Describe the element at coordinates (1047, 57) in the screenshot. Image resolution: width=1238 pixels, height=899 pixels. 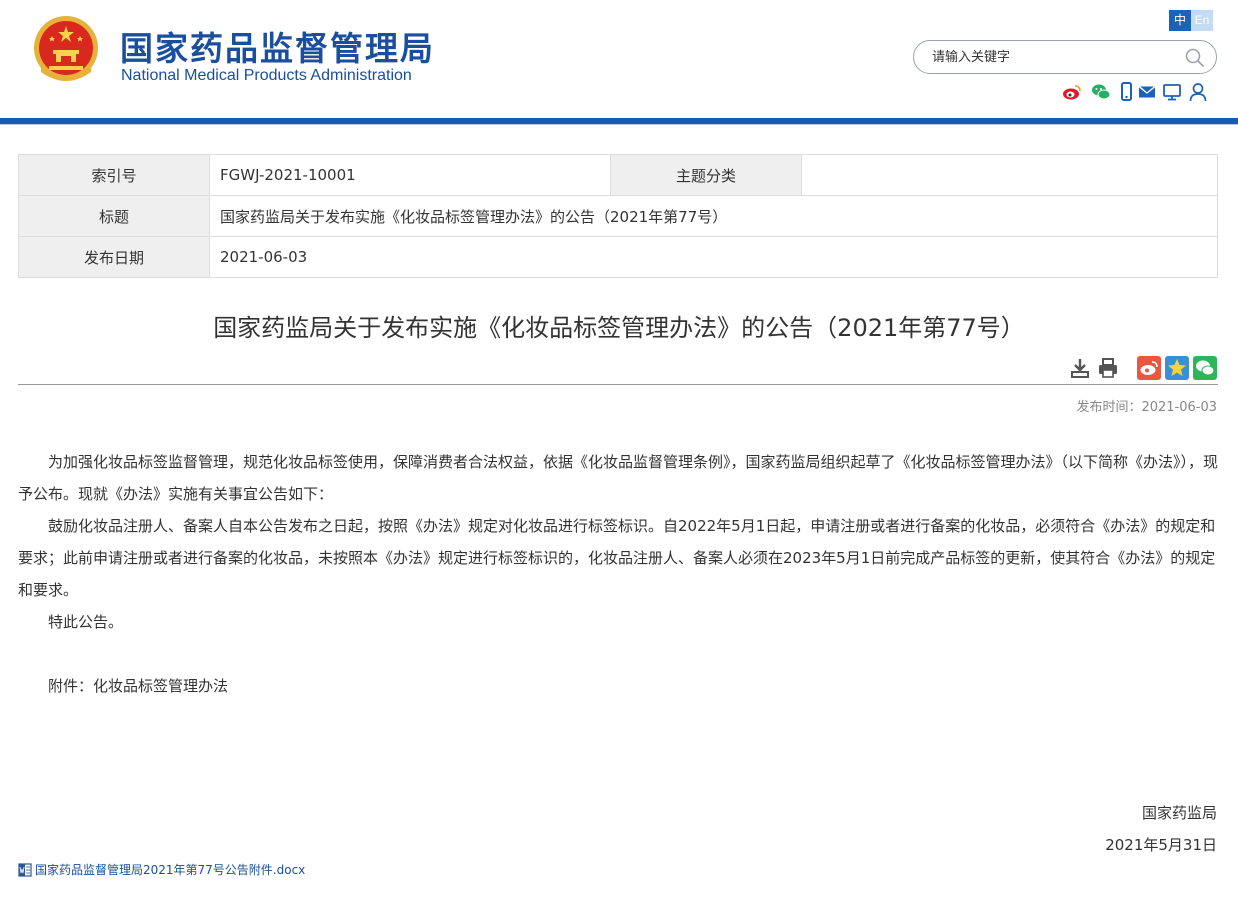
I see `search-input` at that location.